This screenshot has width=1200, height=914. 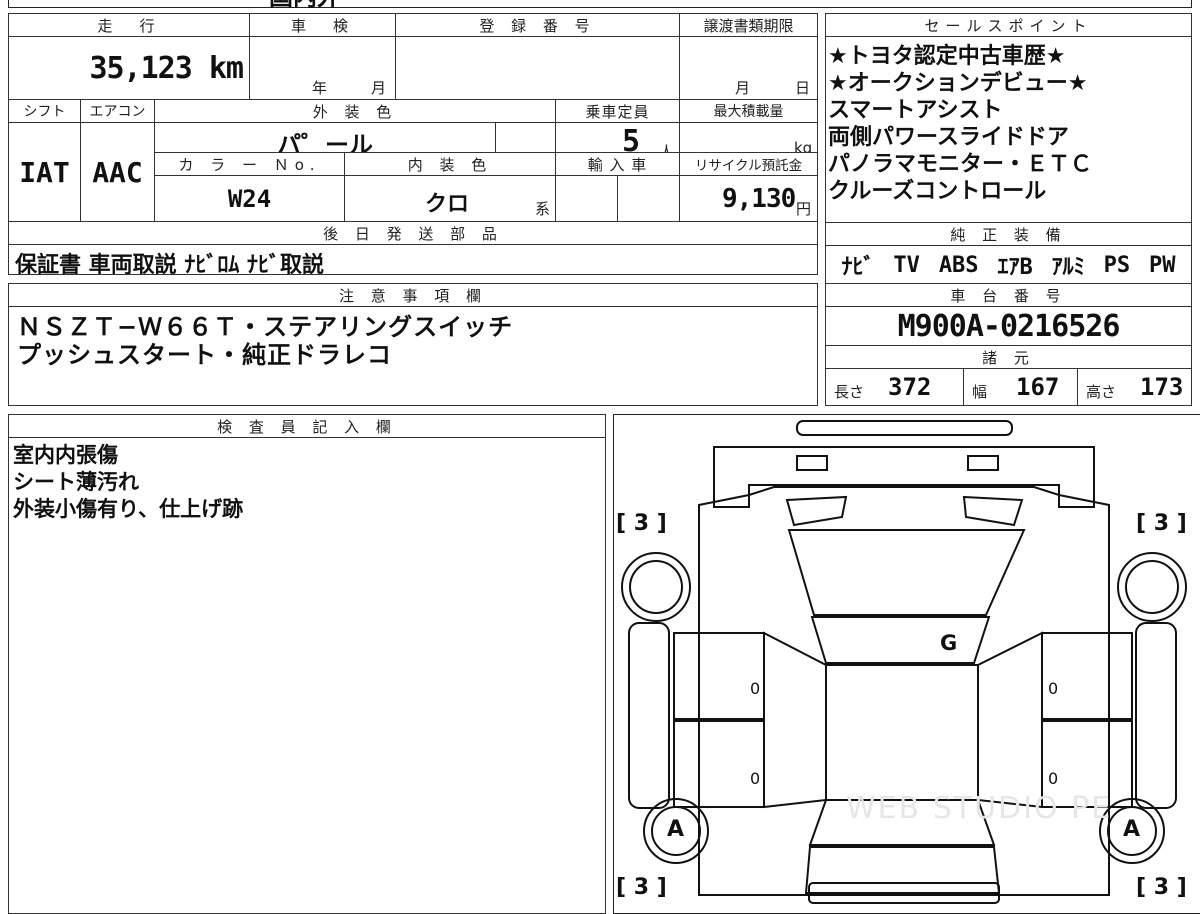 What do you see at coordinates (617, 111) in the screenshot?
I see `capacity-label: 乗車定員` at bounding box center [617, 111].